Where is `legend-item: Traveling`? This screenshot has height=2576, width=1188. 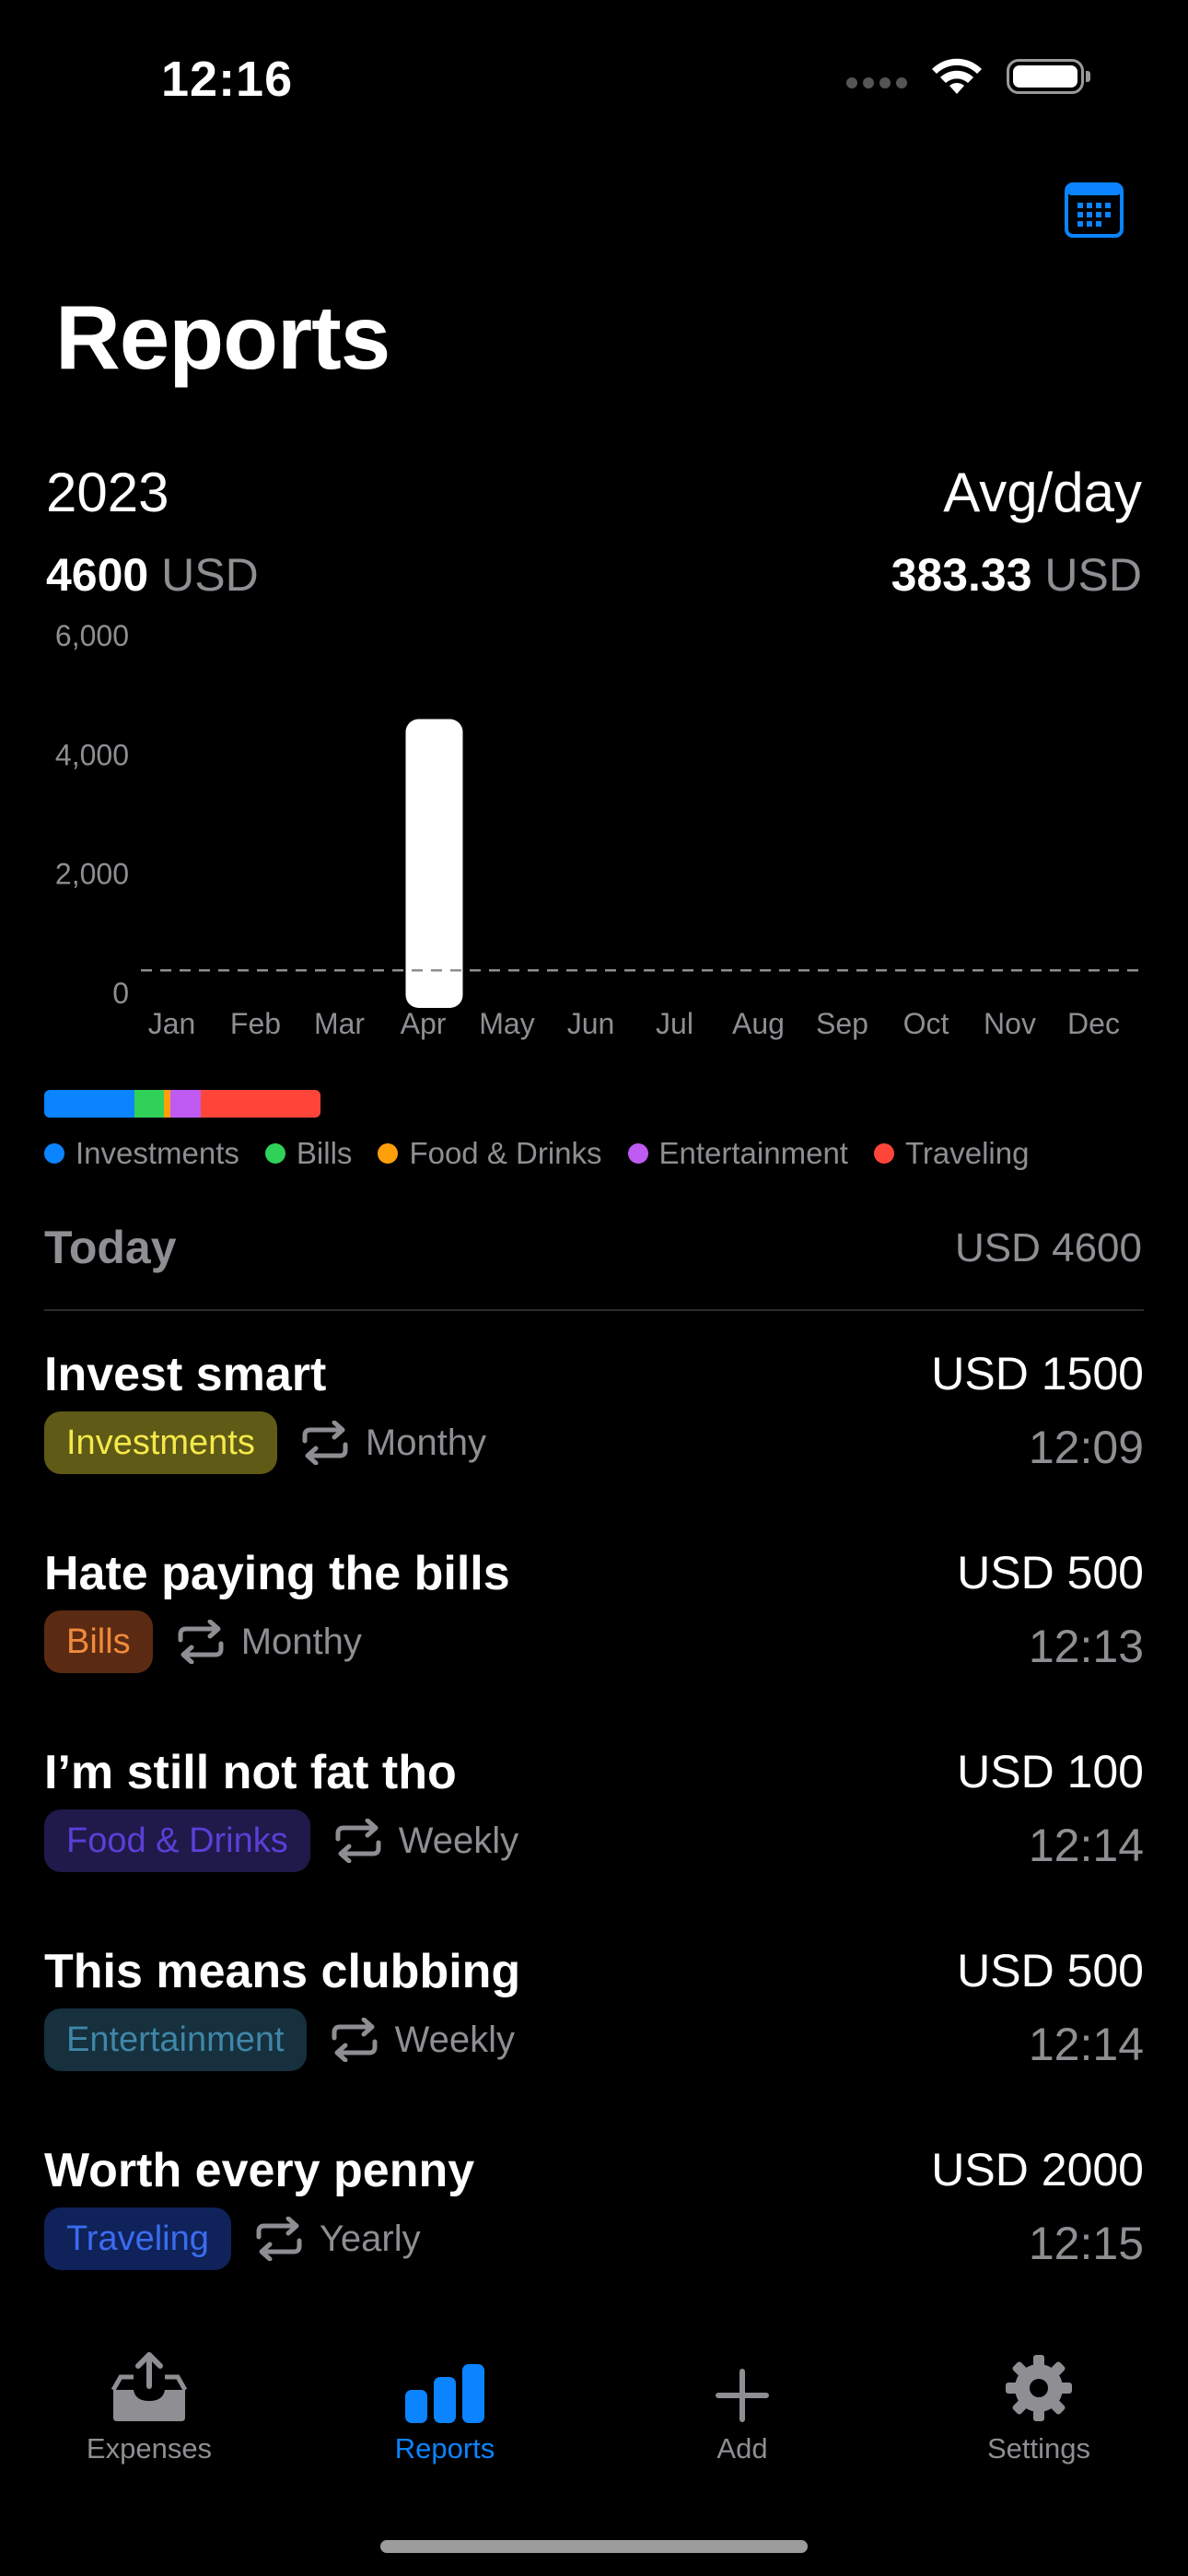
legend-item: Traveling is located at coordinates (951, 1153).